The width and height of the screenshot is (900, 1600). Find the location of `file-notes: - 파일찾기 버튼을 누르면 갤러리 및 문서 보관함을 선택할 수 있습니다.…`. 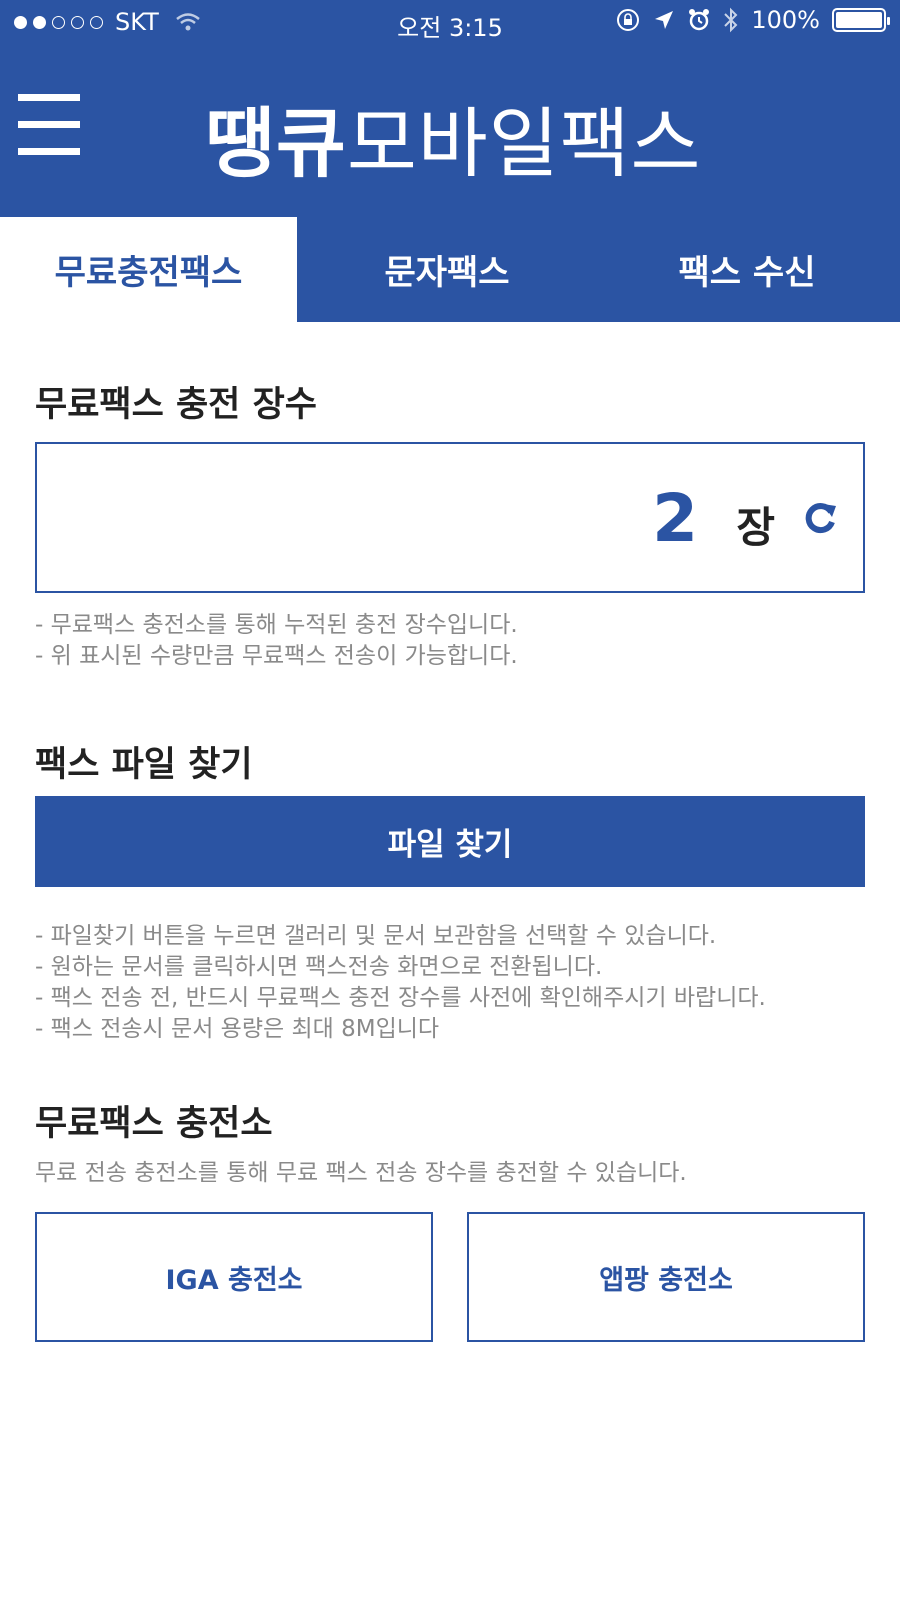

file-notes: - 파일찾기 버튼을 누르면 갤러리 및 문서 보관함을 선택할 수 있습니다.… is located at coordinates (400, 983).